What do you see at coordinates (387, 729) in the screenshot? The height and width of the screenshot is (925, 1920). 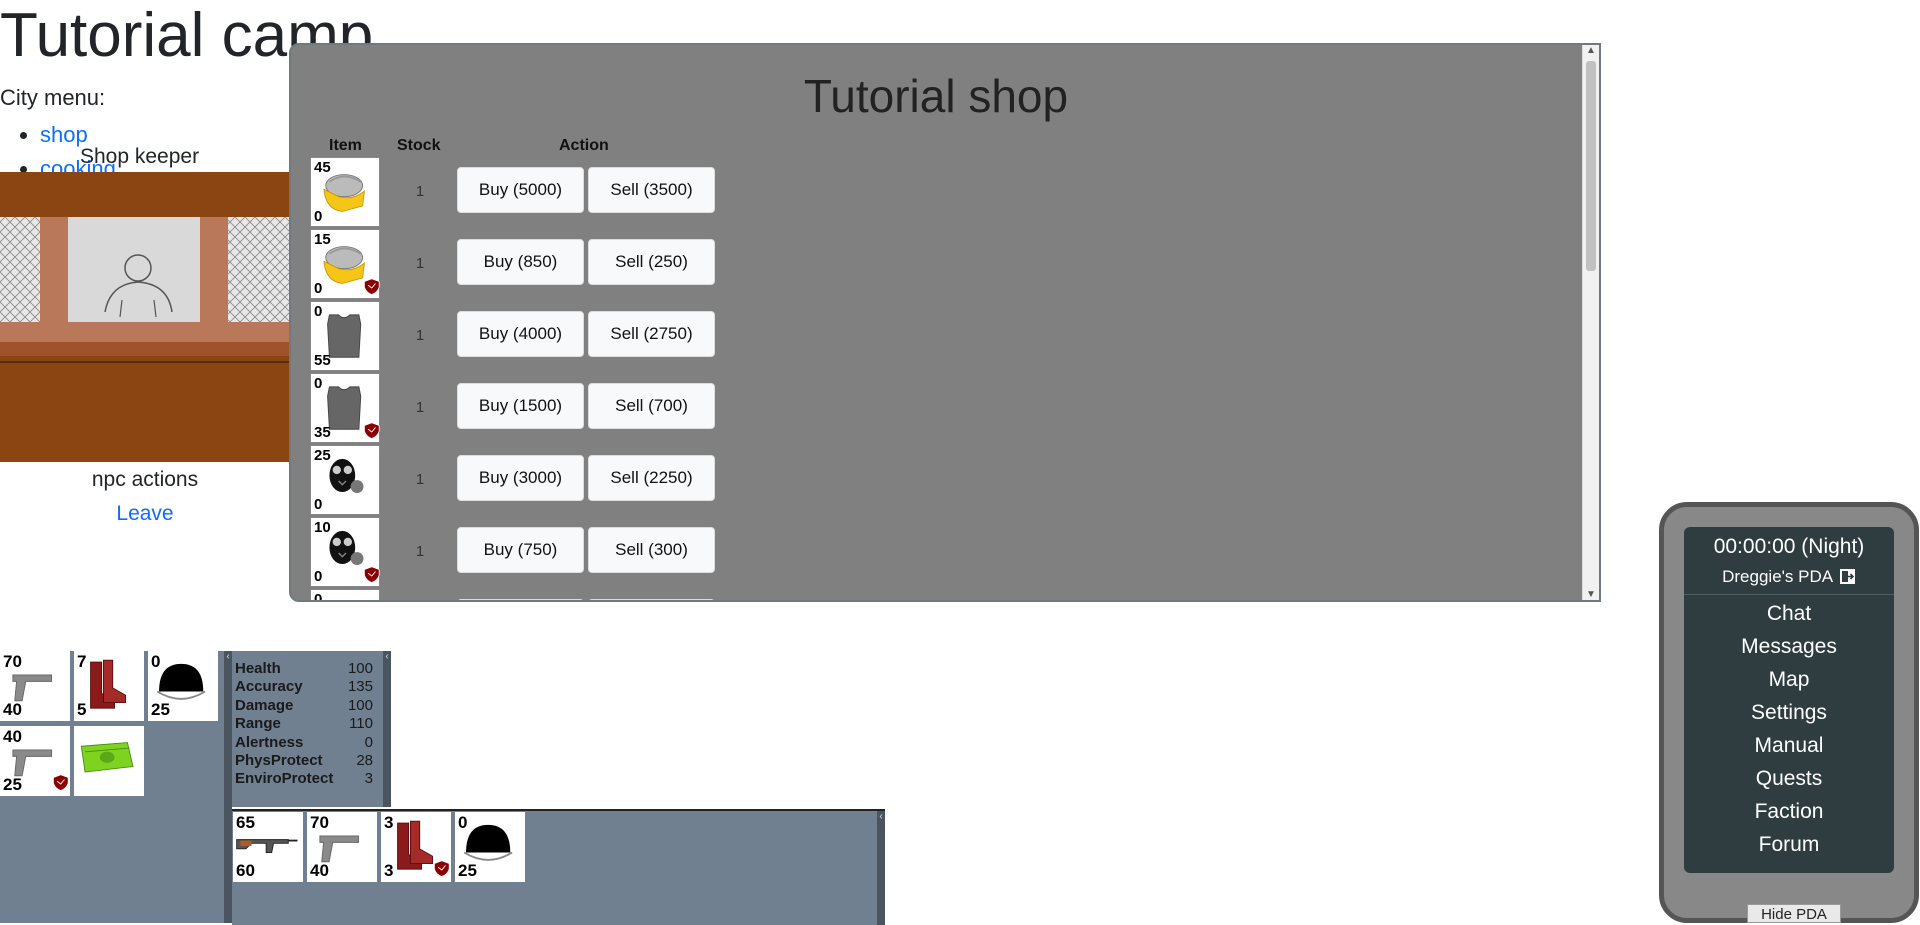 I see `stats-collapse-toggle: ‹` at bounding box center [387, 729].